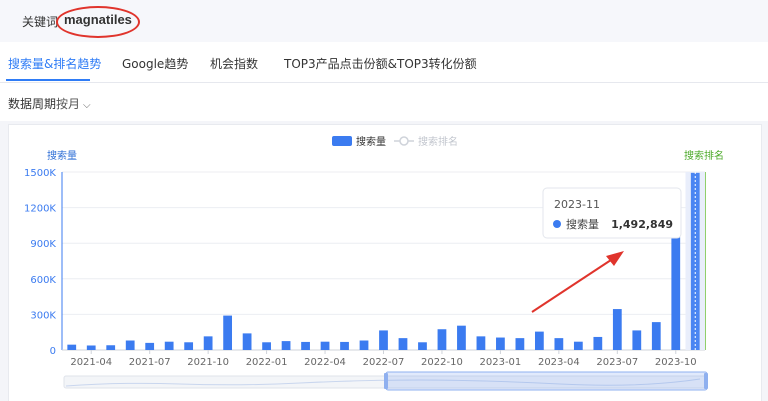 This screenshot has width=768, height=401. What do you see at coordinates (501, 362) in the screenshot?
I see `x-tick-label: 2023-01` at bounding box center [501, 362].